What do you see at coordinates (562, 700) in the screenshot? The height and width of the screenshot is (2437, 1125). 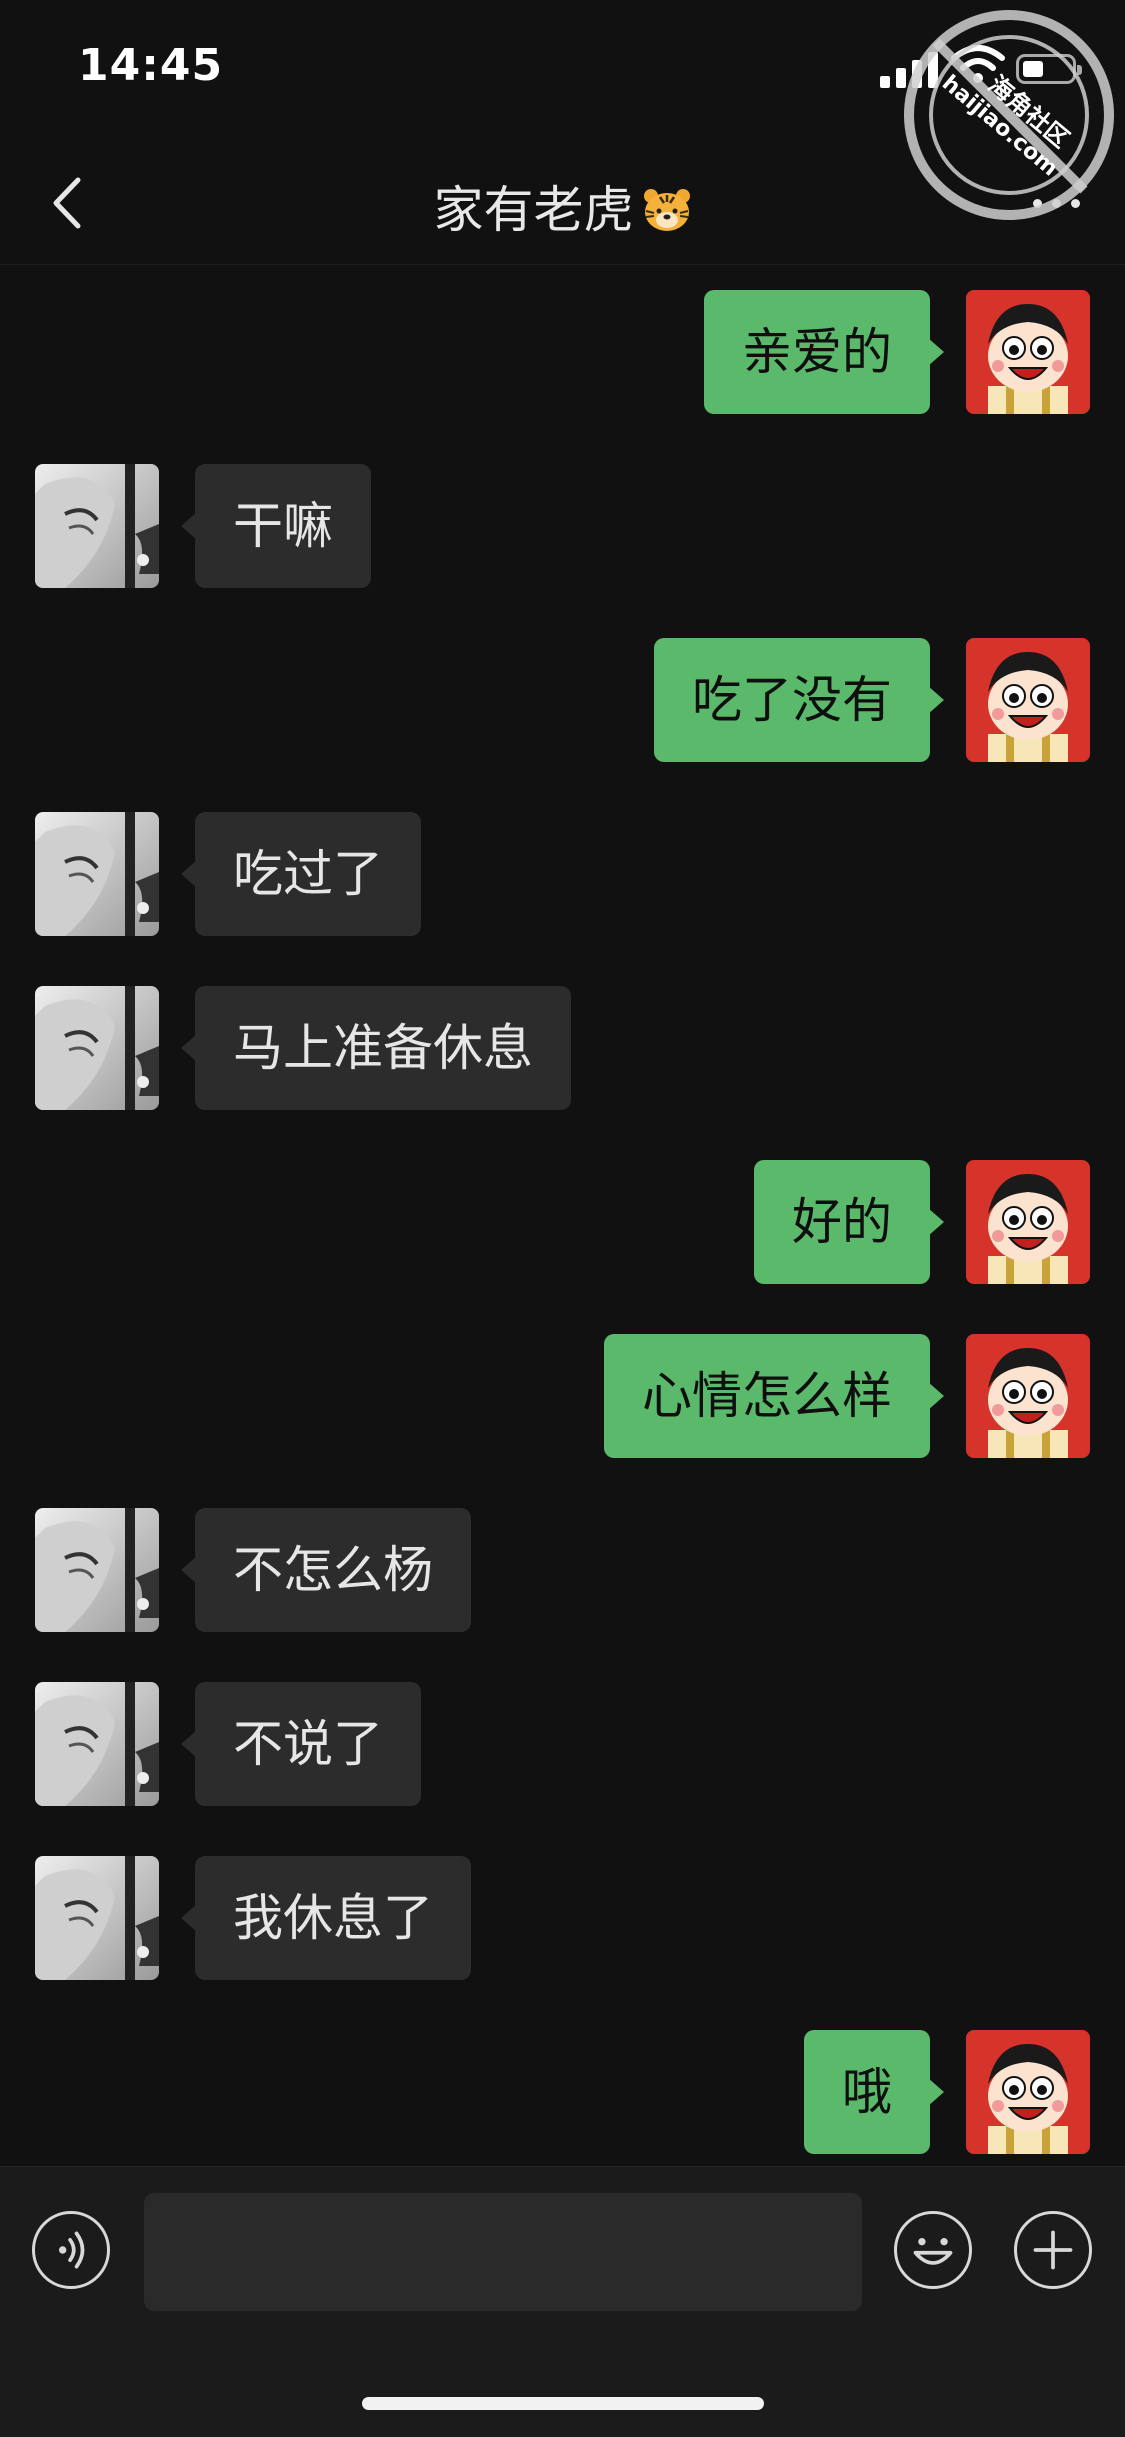 I see `sent-message: 吃了没有` at bounding box center [562, 700].